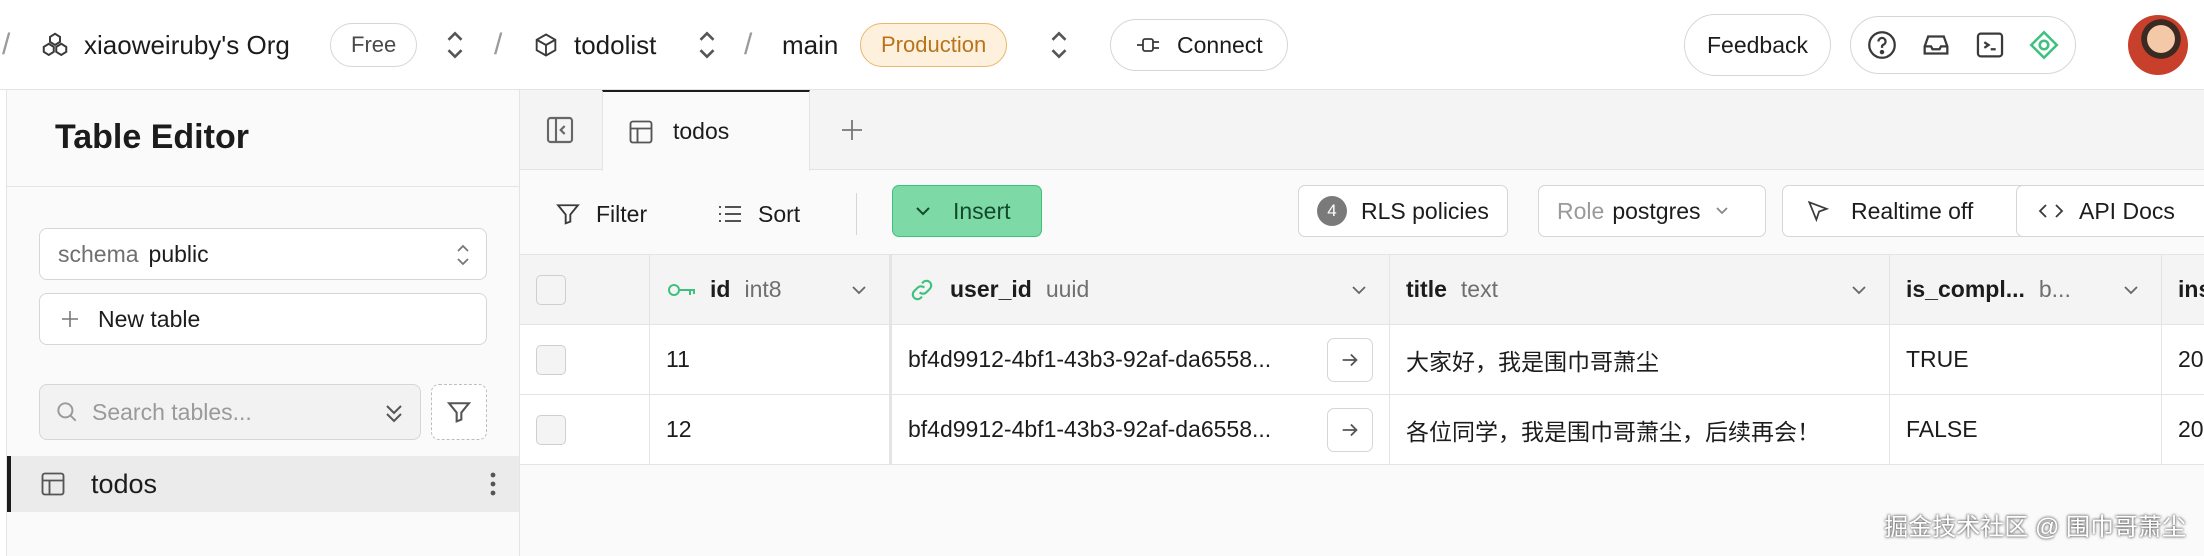 The width and height of the screenshot is (2204, 556). I want to click on toolbar-divider, so click(856, 214).